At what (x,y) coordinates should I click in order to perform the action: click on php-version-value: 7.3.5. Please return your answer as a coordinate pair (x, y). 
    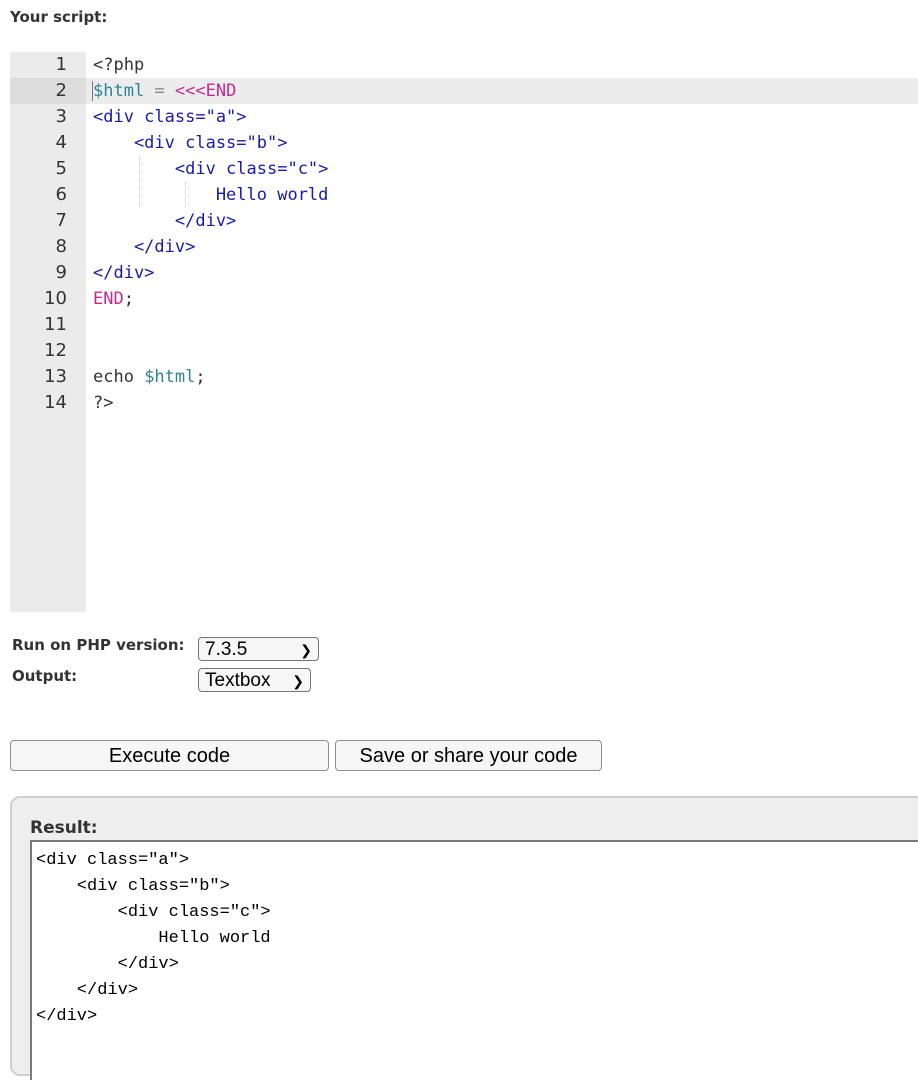
    Looking at the image, I should click on (226, 649).